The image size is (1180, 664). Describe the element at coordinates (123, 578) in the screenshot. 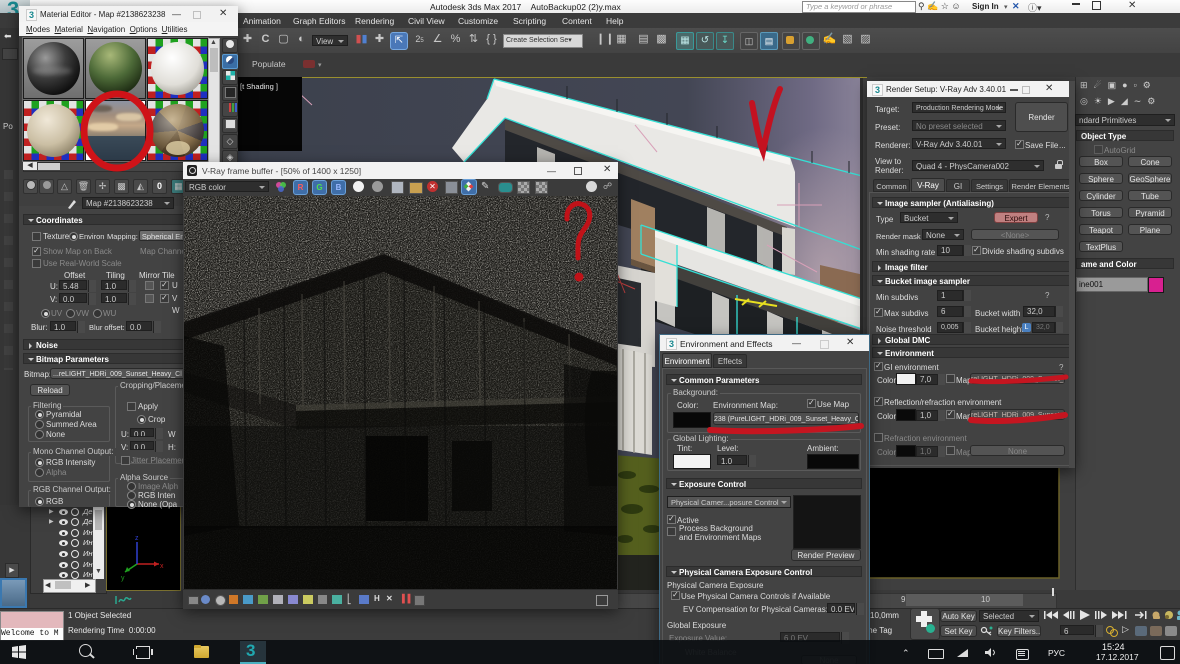

I see `svg-text: y` at that location.